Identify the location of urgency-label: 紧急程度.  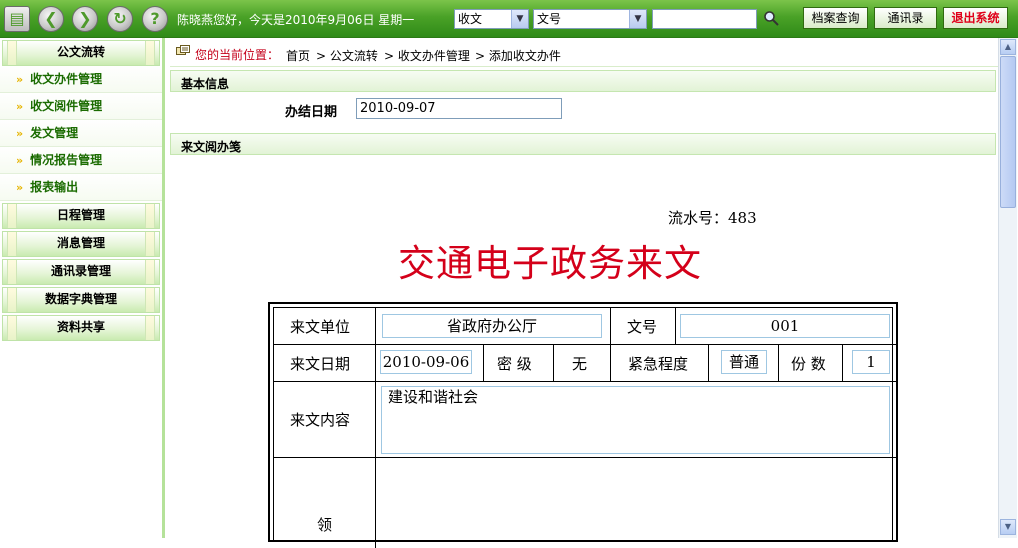
(658, 364).